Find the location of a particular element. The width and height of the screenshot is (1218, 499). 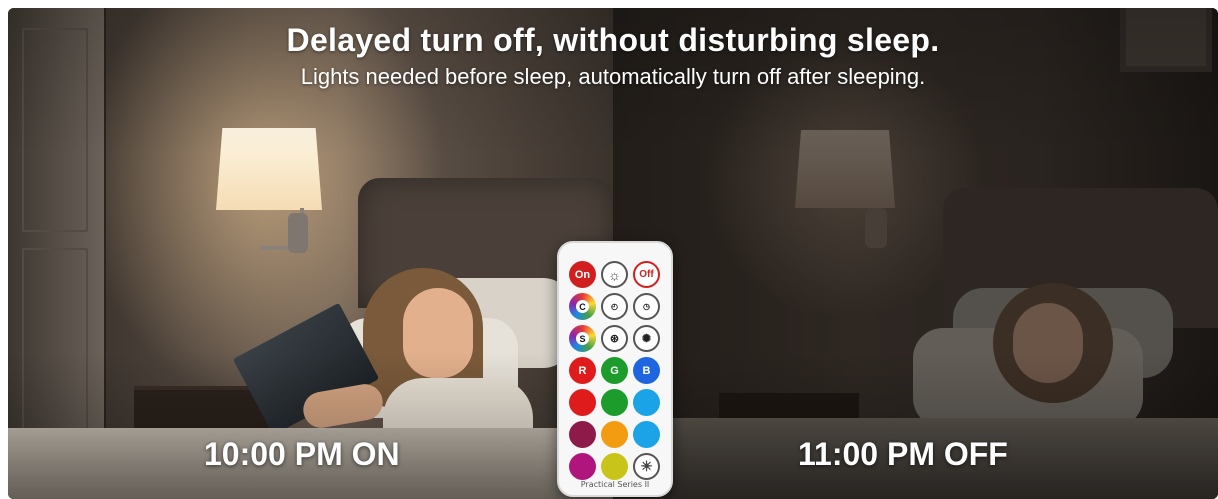

color-strobe-button: S is located at coordinates (582, 338).